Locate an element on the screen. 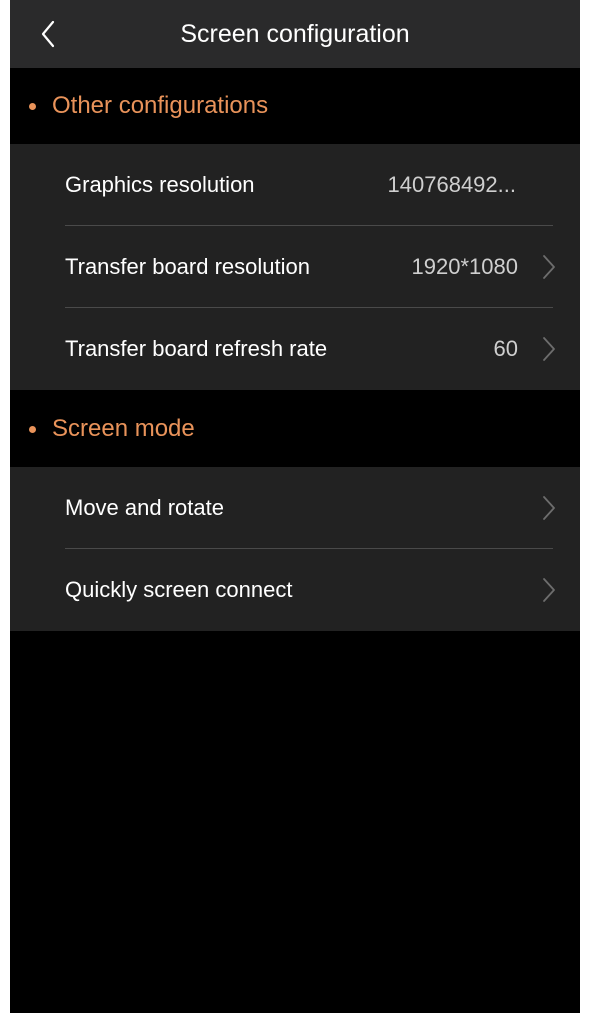 Image resolution: width=590 pixels, height=1013 pixels. section-title: Other configurations is located at coordinates (160, 105).